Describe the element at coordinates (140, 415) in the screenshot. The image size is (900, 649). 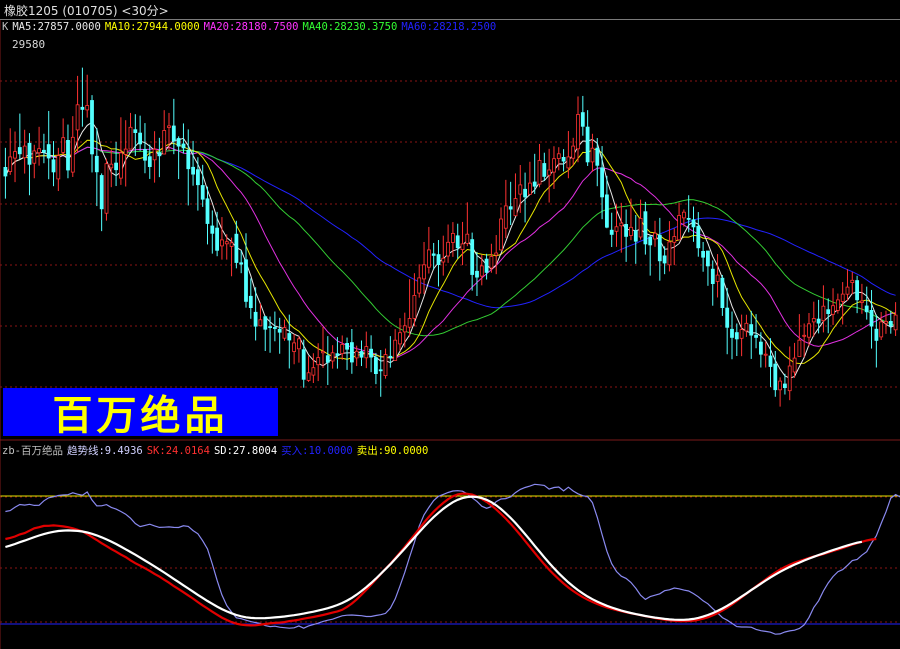
I see `banner-text: 百万绝品` at that location.